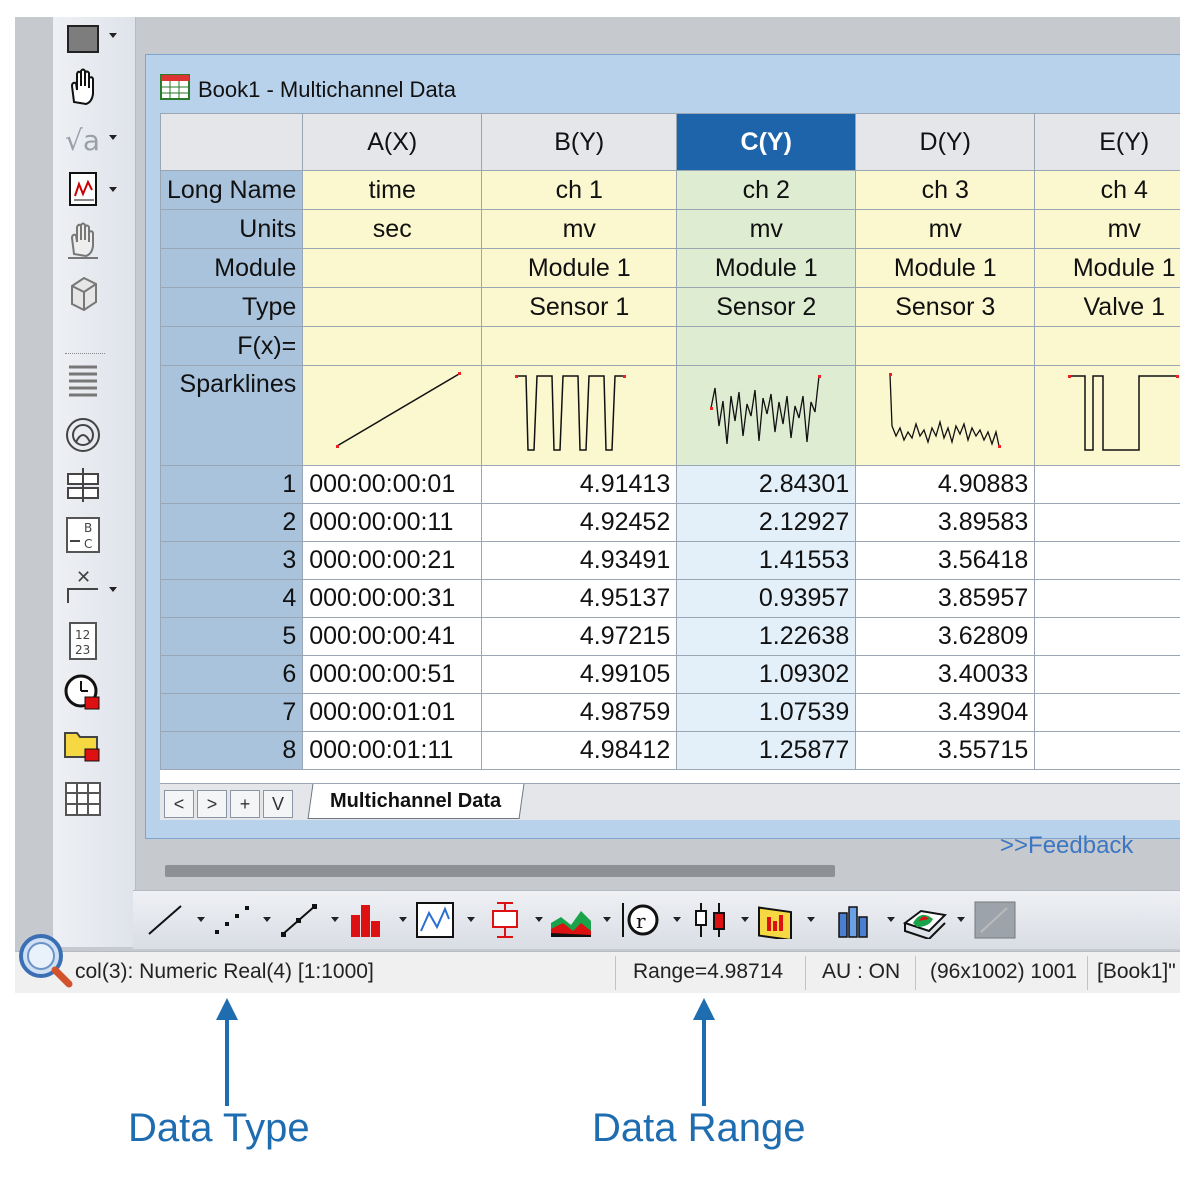 This screenshot has height=1177, width=1201. Describe the element at coordinates (539, 919) in the screenshot. I see `box-chart-dropdown` at that location.